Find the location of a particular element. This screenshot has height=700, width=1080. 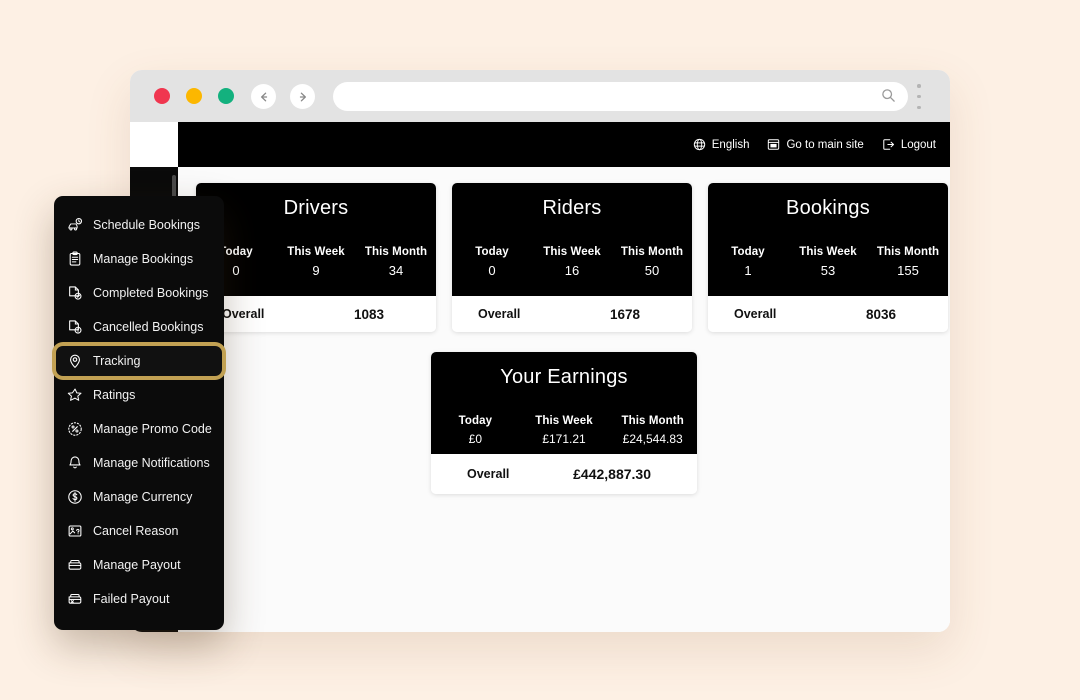

schedule-car-icon is located at coordinates (74, 225).